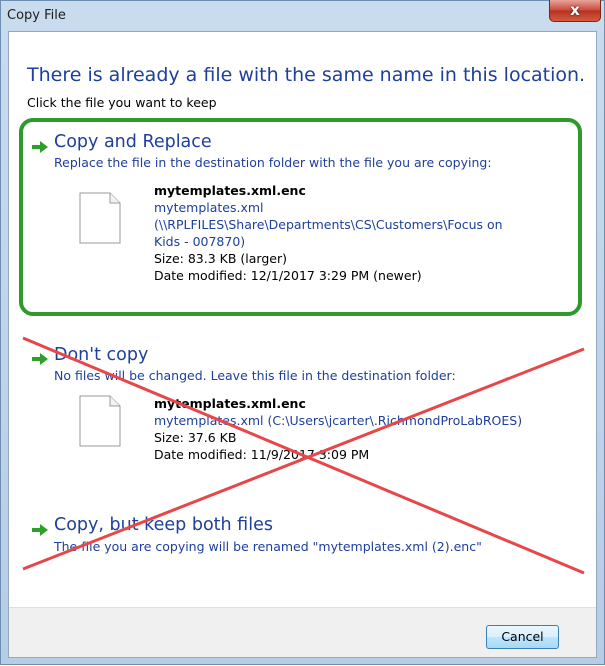  Describe the element at coordinates (100, 421) in the screenshot. I see `document-icon` at that location.